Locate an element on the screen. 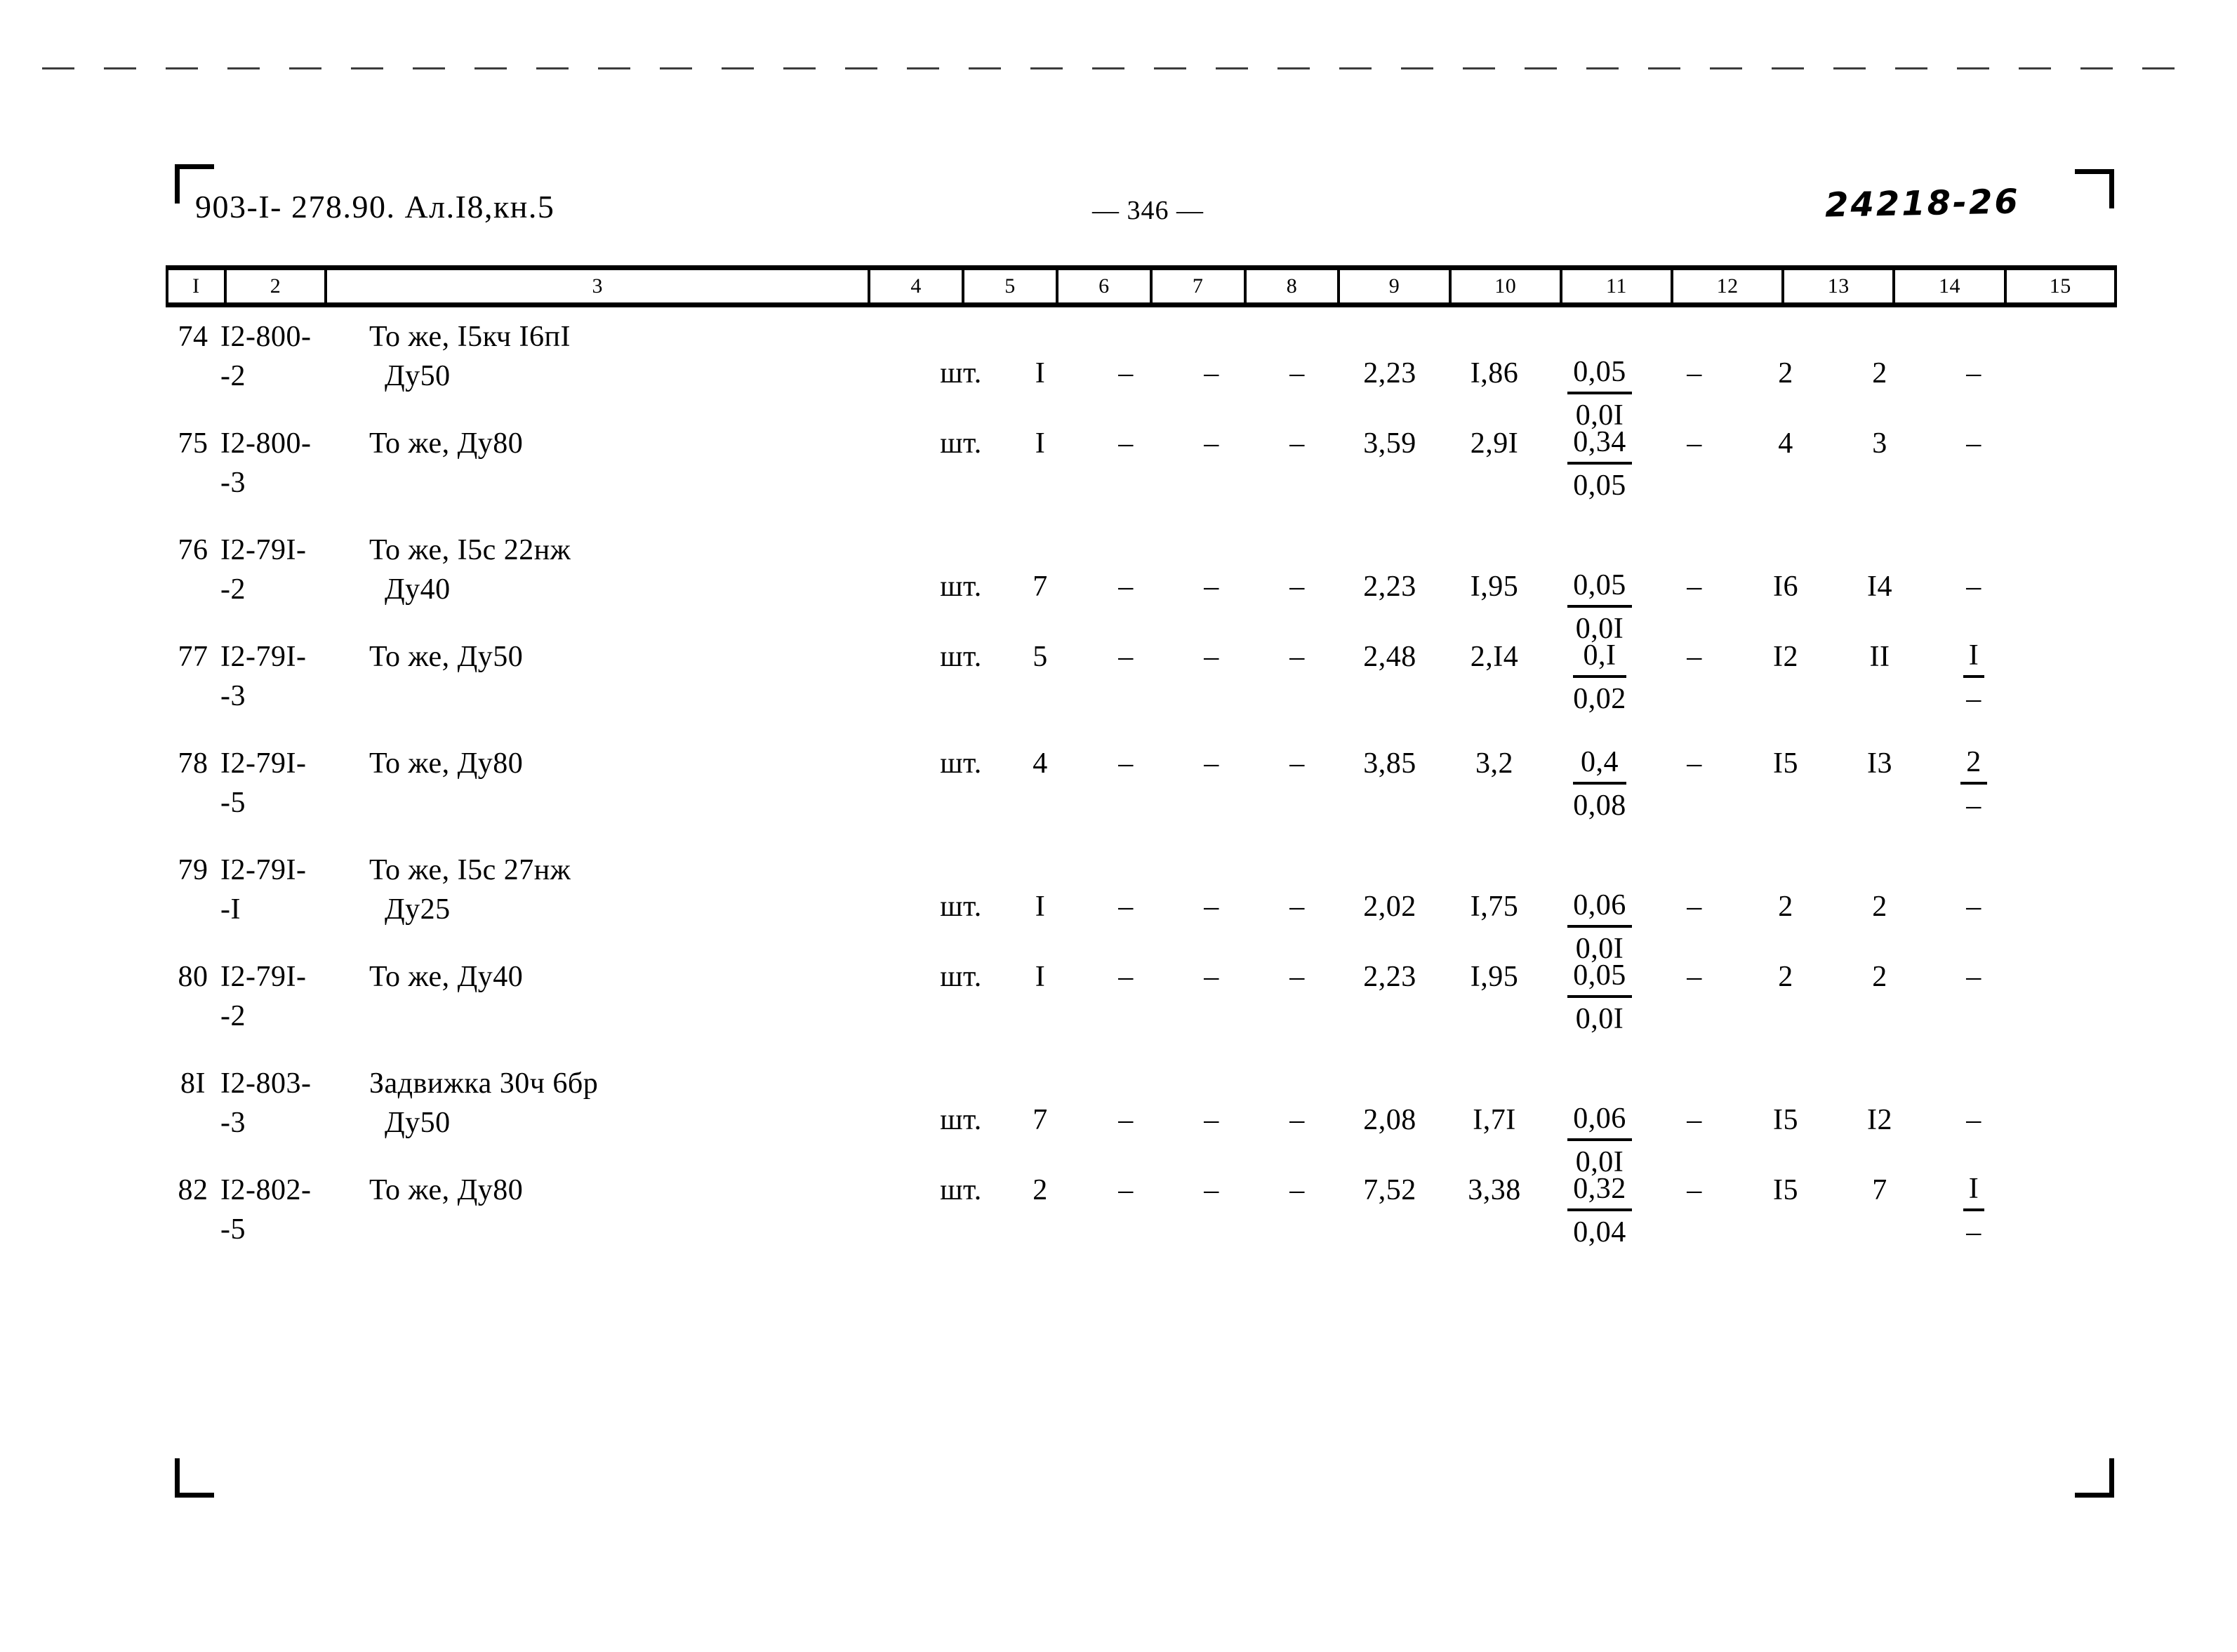  column-header-3: 3 is located at coordinates (599, 286).